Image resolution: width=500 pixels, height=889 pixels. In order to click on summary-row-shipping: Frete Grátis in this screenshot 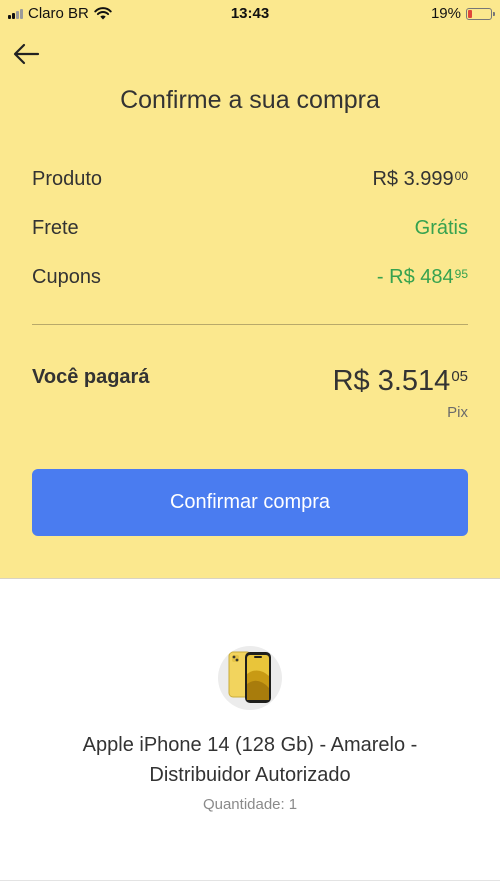, I will do `click(250, 230)`.